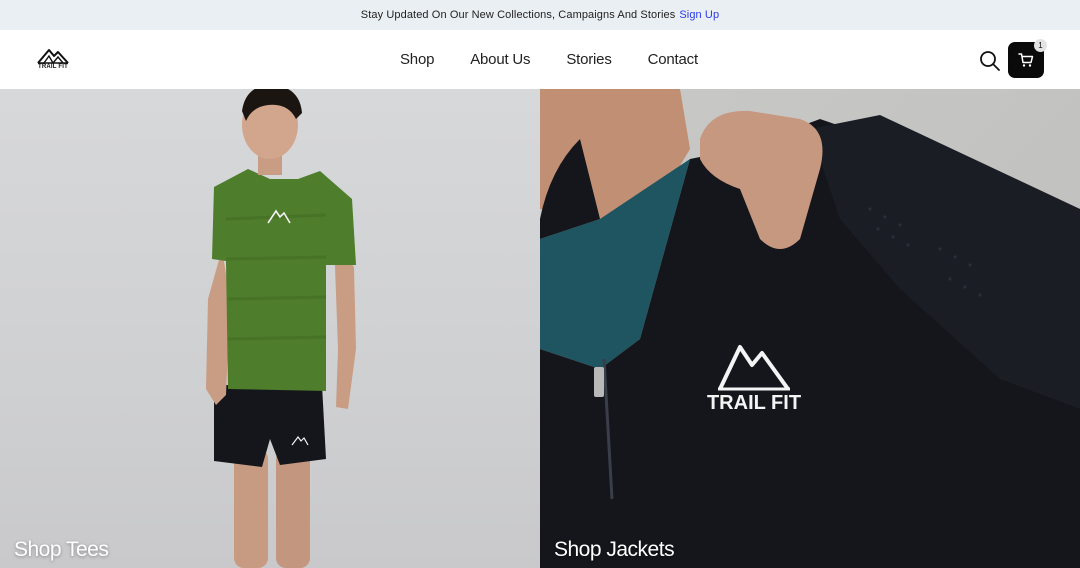  What do you see at coordinates (1040, 45) in the screenshot?
I see `cart-count-badge: 1` at bounding box center [1040, 45].